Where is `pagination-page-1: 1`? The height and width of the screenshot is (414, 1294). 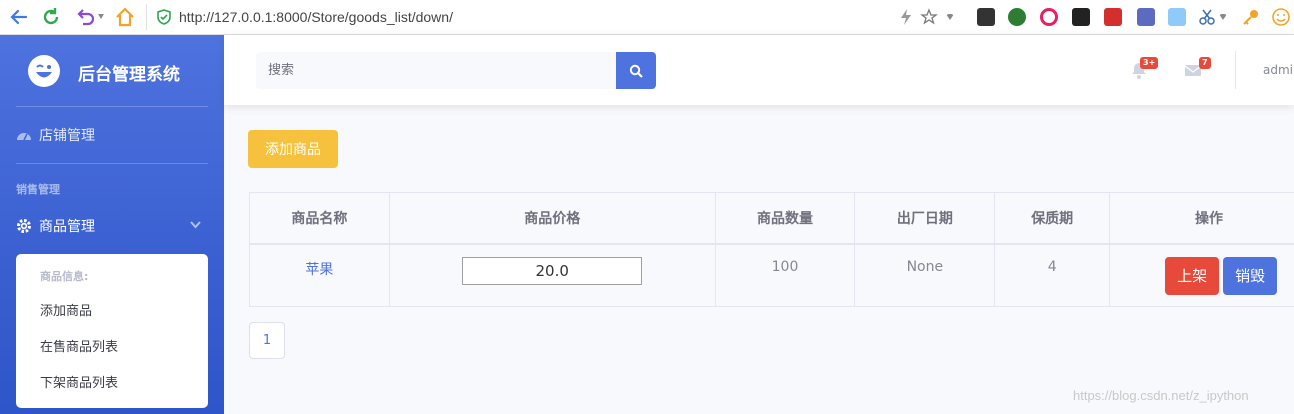 pagination-page-1: 1 is located at coordinates (267, 340).